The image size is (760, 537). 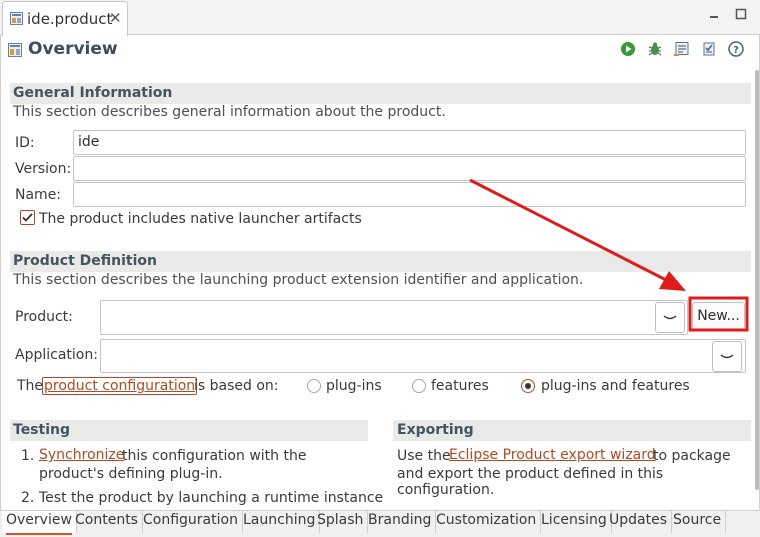 What do you see at coordinates (672, 281) in the screenshot?
I see `annotation-arrowhead` at bounding box center [672, 281].